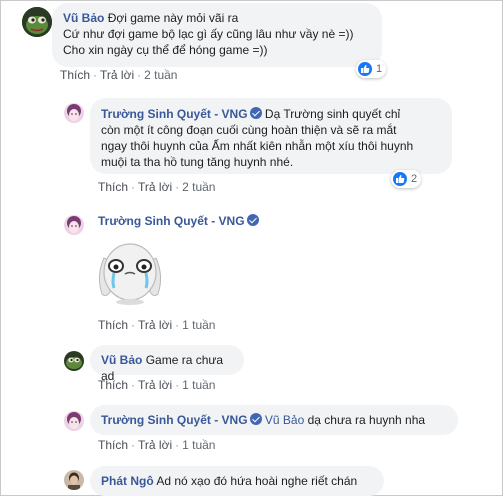 This screenshot has width=503, height=496. Describe the element at coordinates (167, 364) in the screenshot. I see `comment-bubble: Vũ Bảo Game ra chưa ad` at that location.